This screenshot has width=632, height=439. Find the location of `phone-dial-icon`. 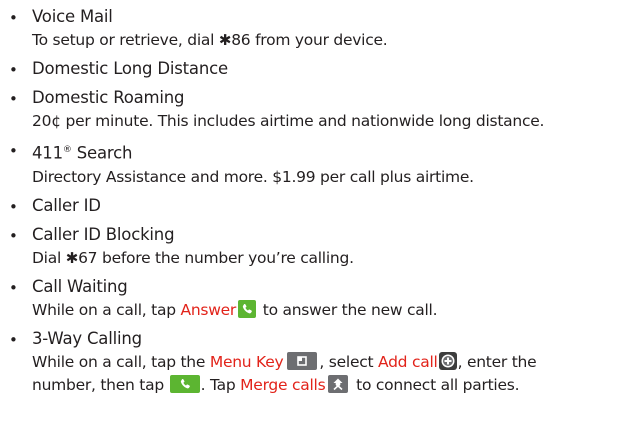

phone-dial-icon is located at coordinates (184, 383).